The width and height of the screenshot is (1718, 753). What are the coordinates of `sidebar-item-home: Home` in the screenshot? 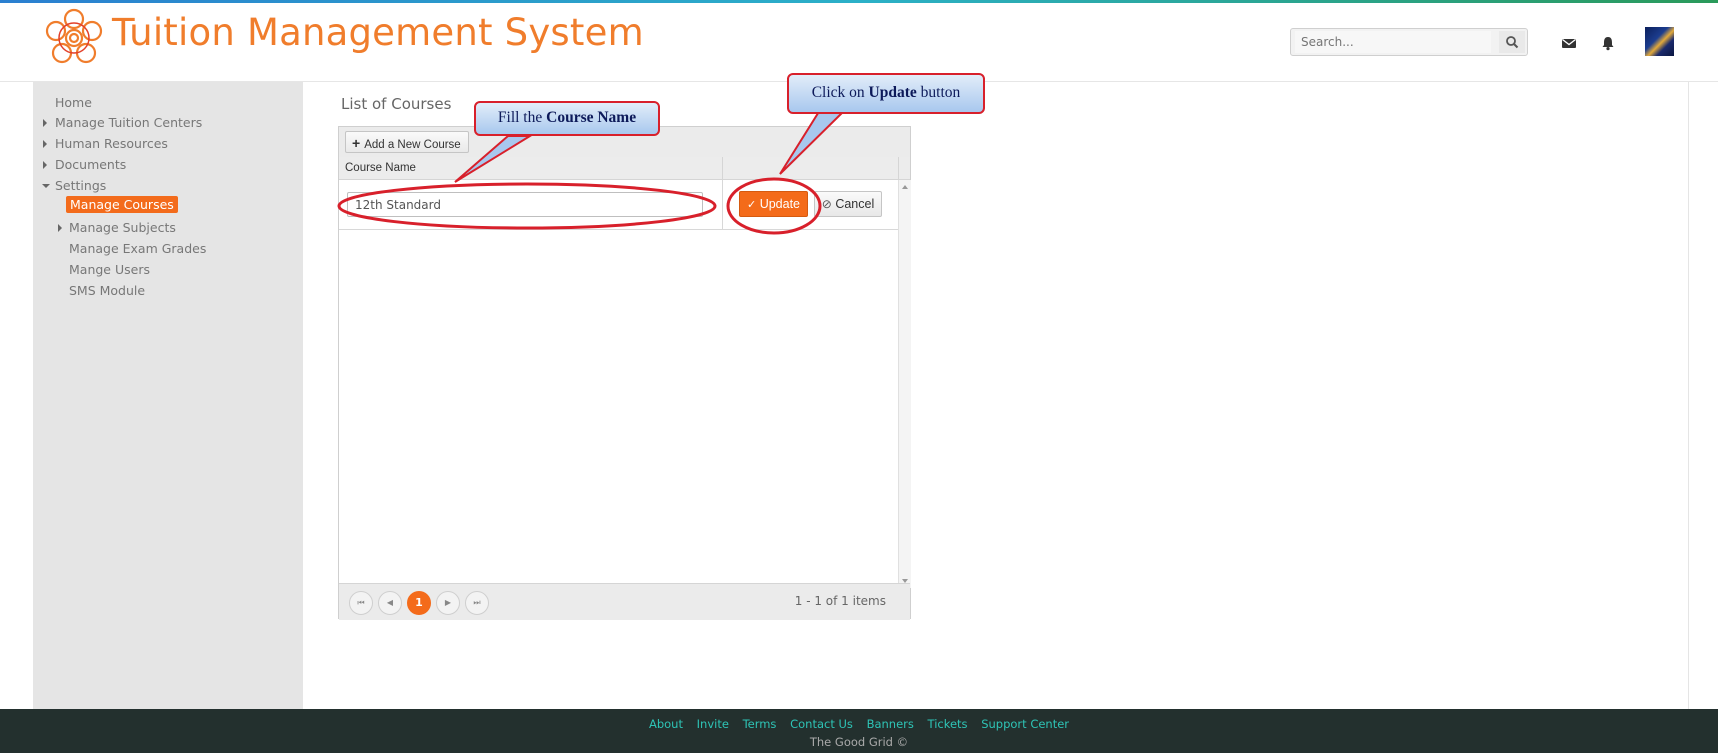 It's located at (73, 102).